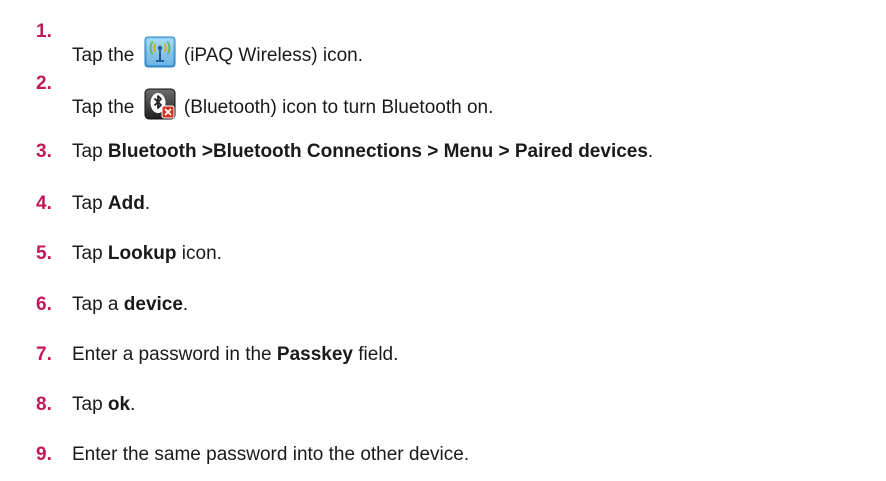 This screenshot has height=481, width=886. Describe the element at coordinates (98, 304) in the screenshot. I see `step-text-pre: Tap a` at that location.